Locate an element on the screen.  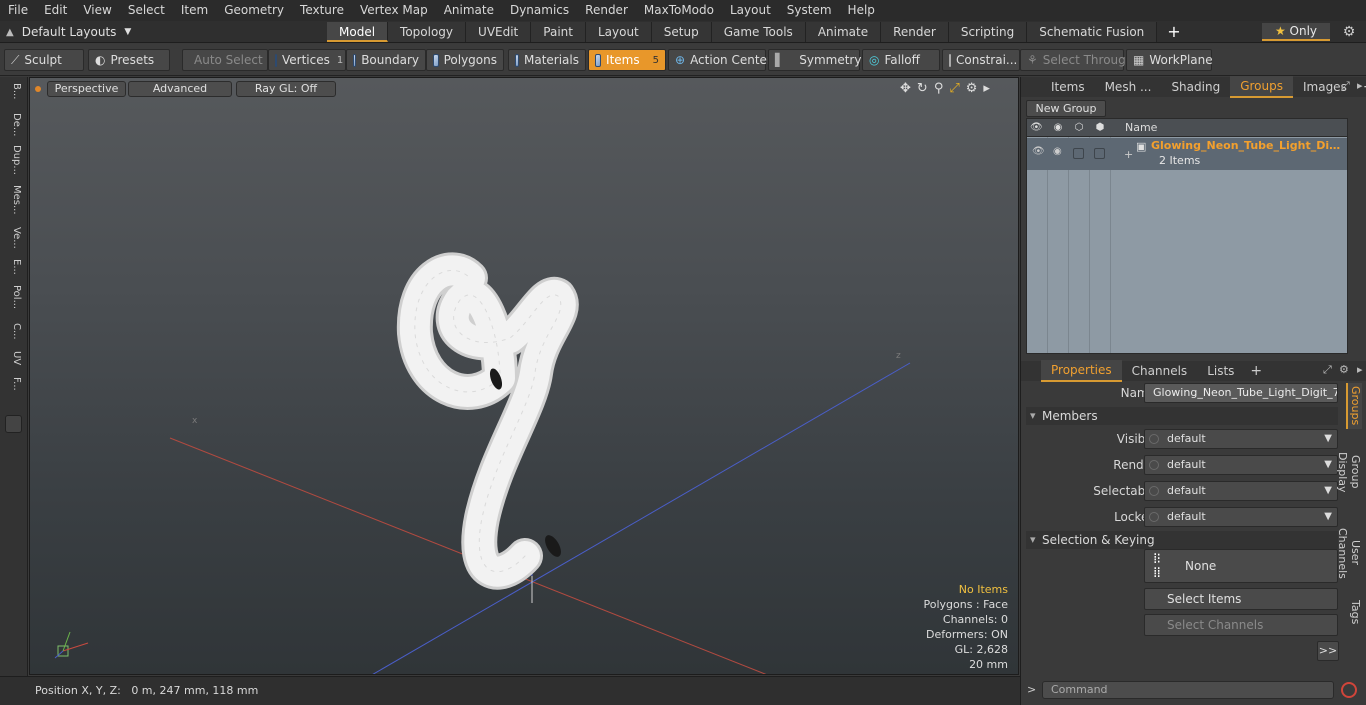
selection-keying-section-header: Selection & Keying is located at coordinates (1182, 540).